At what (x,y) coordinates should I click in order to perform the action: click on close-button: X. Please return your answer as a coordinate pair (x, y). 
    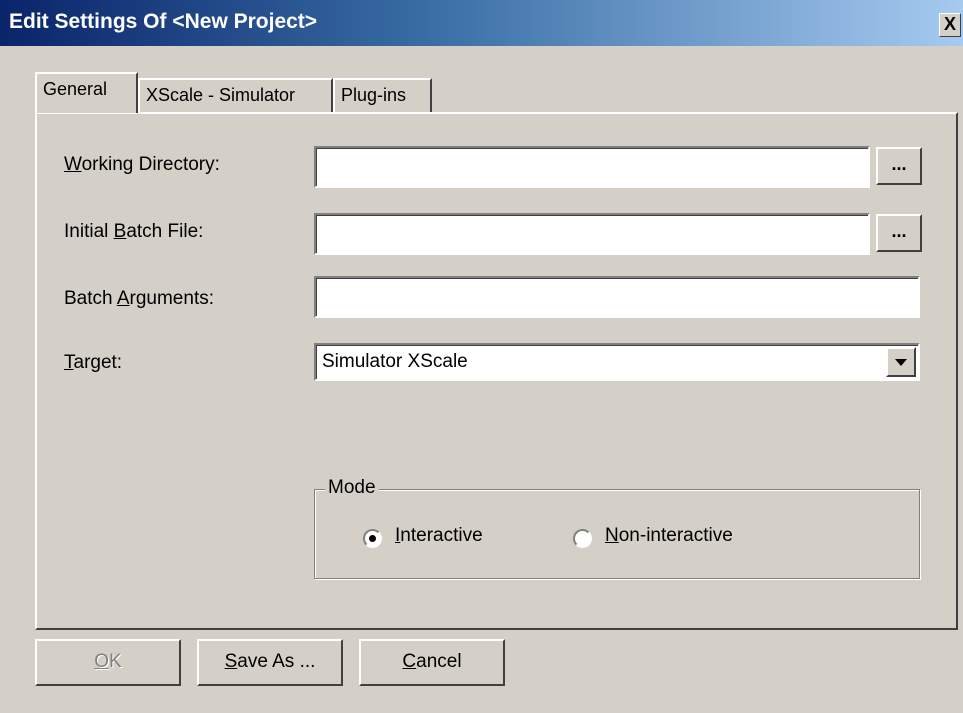
    Looking at the image, I should click on (950, 25).